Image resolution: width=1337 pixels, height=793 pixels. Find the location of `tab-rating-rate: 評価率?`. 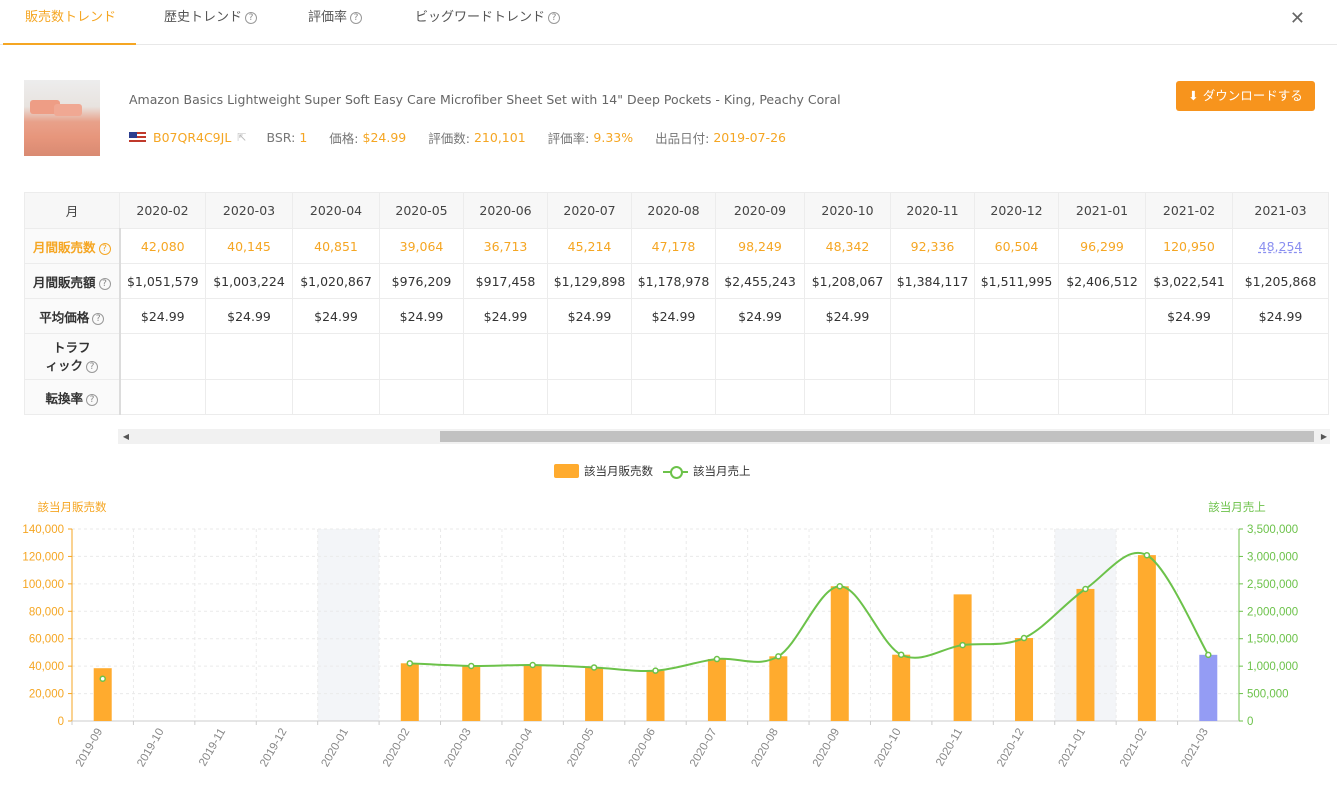

tab-rating-rate: 評価率? is located at coordinates (335, 22).